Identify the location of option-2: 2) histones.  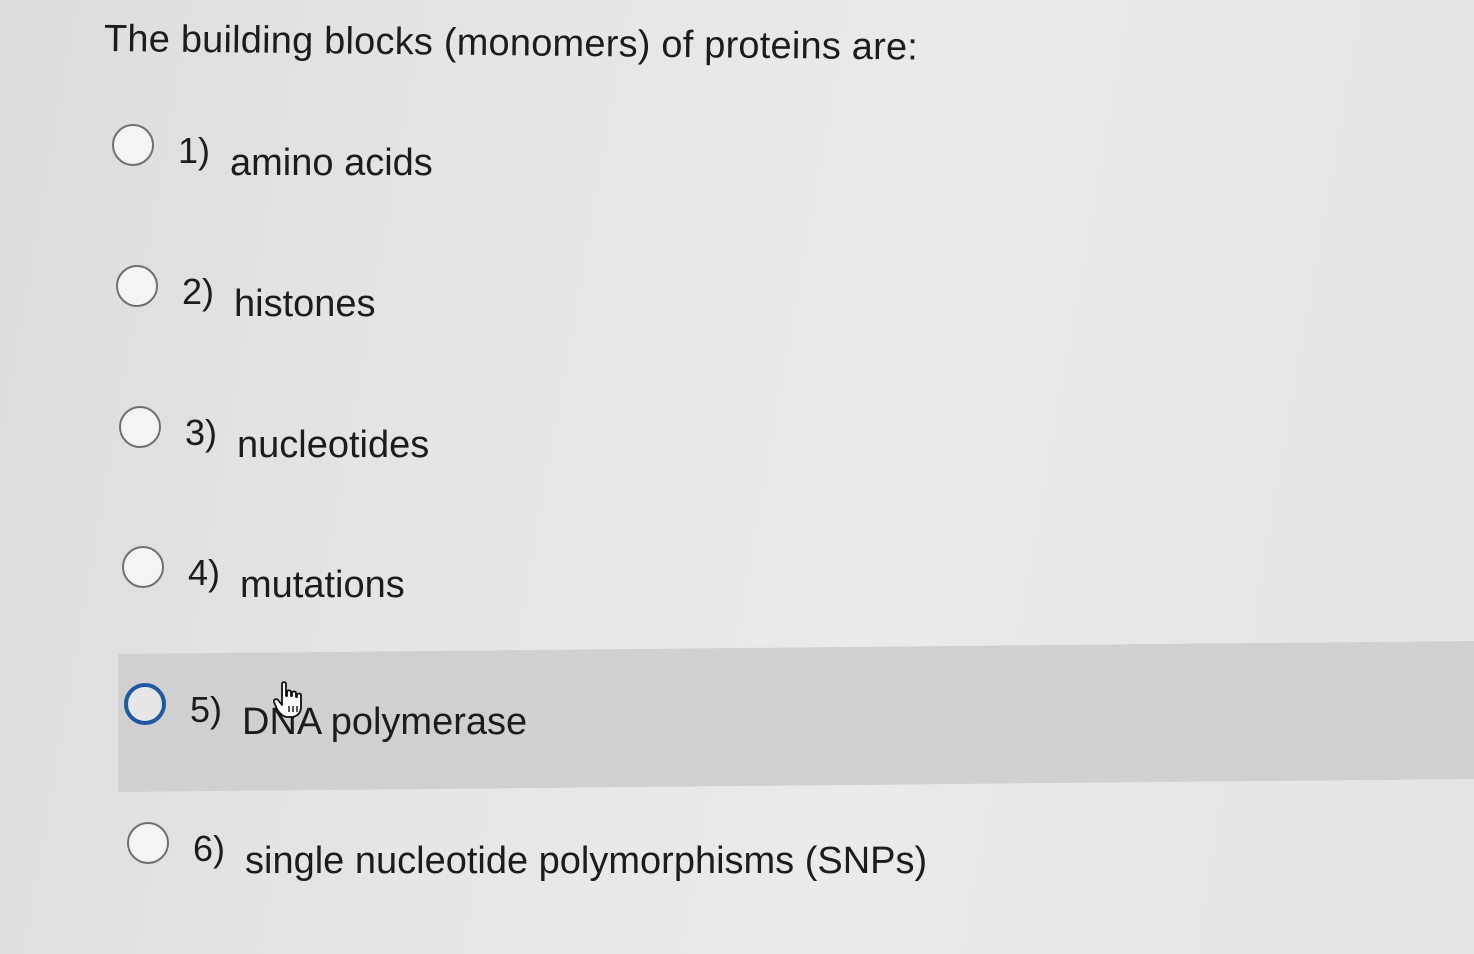
(246, 300).